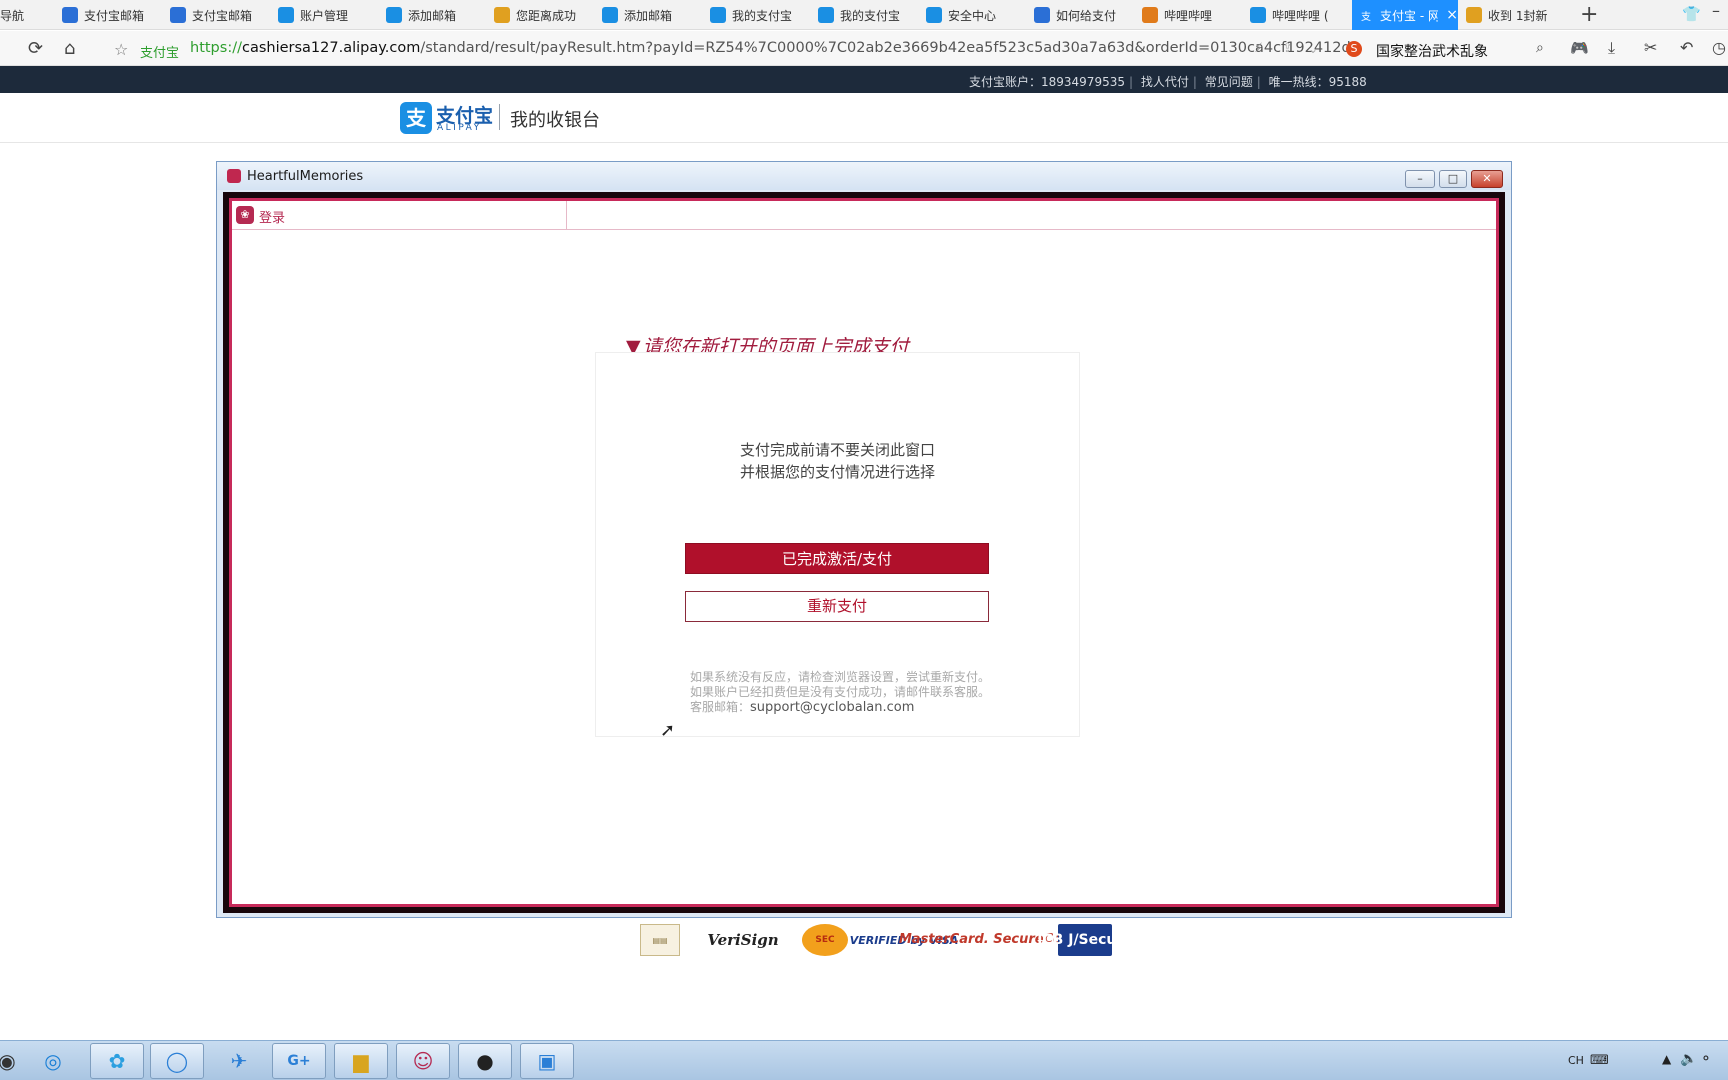 The width and height of the screenshot is (1728, 1080). Describe the element at coordinates (1453, 179) in the screenshot. I see `window-maximize-button: □` at that location.